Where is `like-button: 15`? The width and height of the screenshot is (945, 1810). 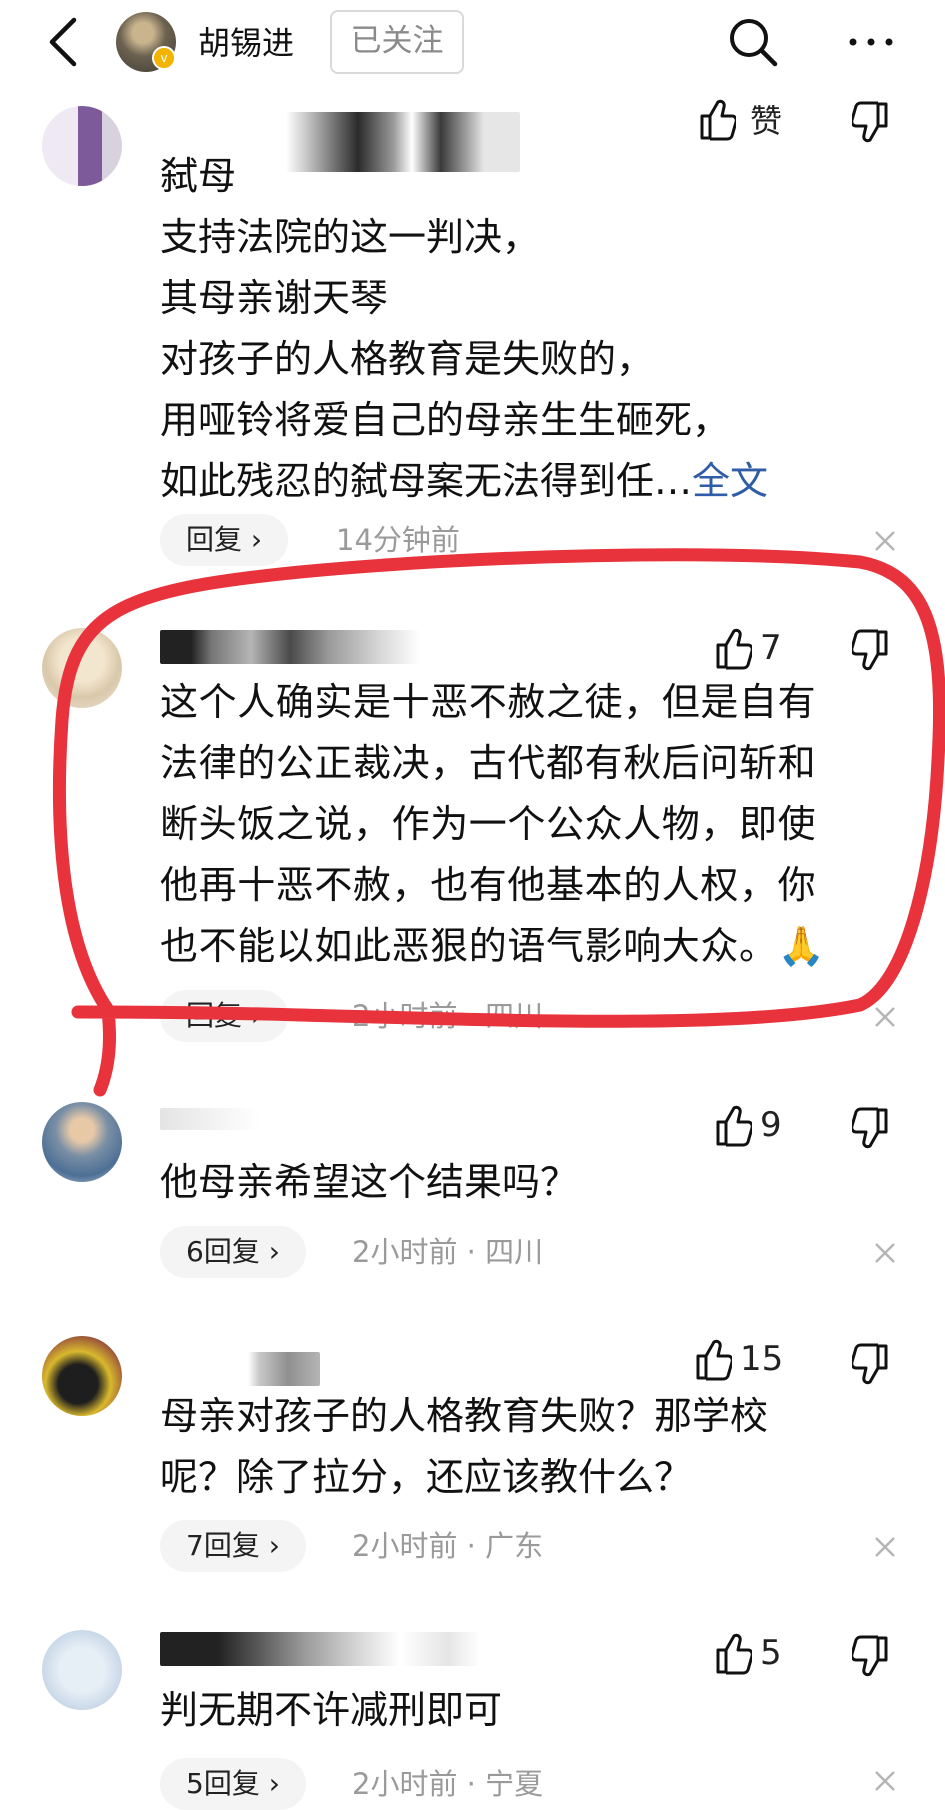
like-button: 15 is located at coordinates (737, 1359).